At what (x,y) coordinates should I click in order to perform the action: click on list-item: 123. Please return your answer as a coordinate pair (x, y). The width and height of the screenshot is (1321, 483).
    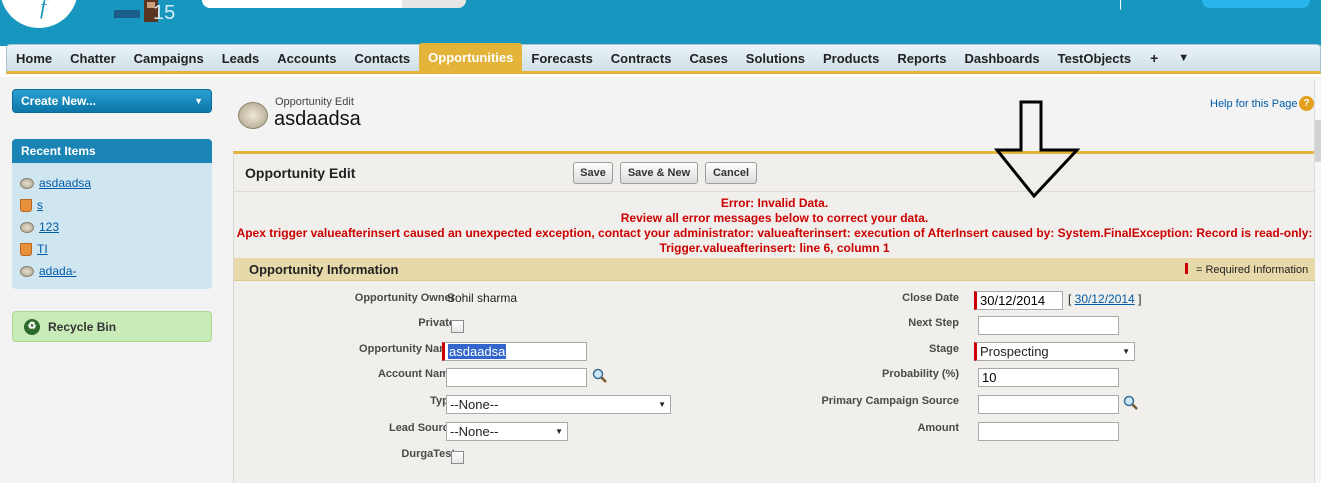
    Looking at the image, I should click on (112, 227).